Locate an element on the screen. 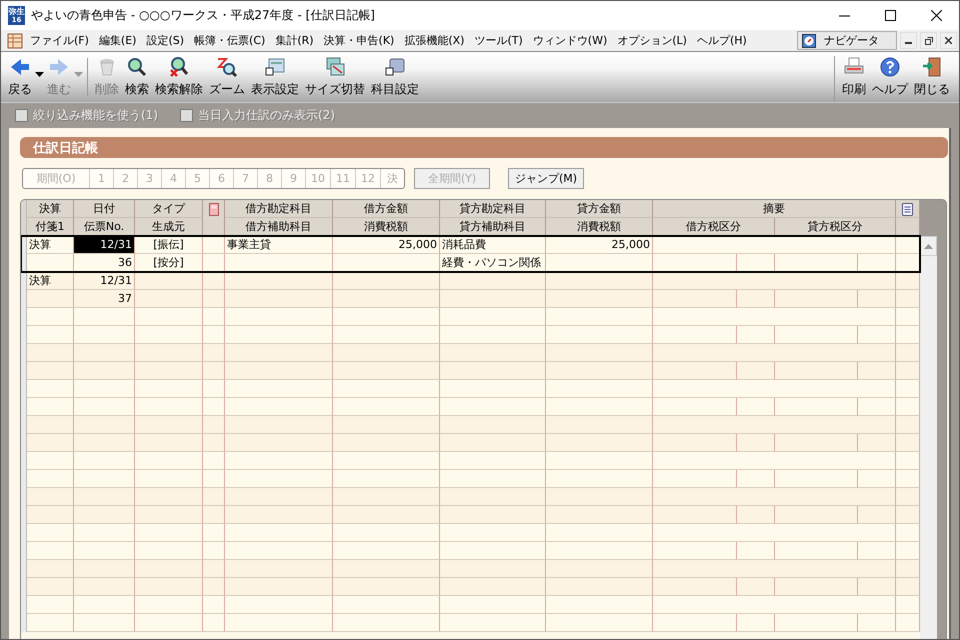 This screenshot has width=960, height=640. checkbox-label: 絞り込み機能を使う(1) is located at coordinates (95, 115).